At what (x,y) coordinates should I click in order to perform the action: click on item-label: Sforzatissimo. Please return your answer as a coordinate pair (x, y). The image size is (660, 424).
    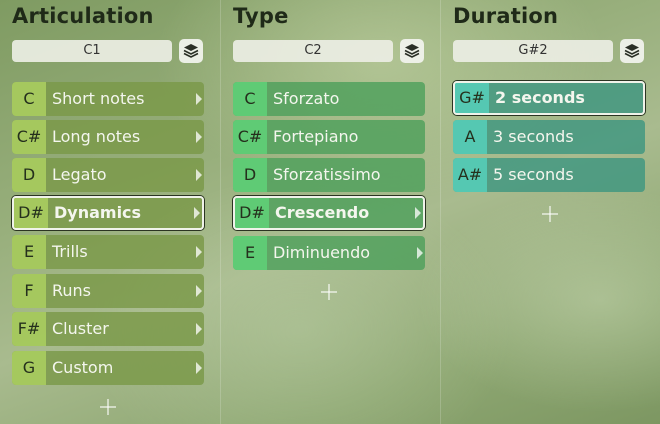
    Looking at the image, I should click on (327, 174).